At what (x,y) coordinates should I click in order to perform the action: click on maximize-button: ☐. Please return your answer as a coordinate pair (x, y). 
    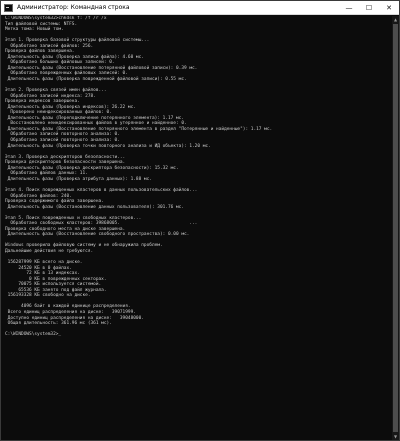
    Looking at the image, I should click on (369, 8).